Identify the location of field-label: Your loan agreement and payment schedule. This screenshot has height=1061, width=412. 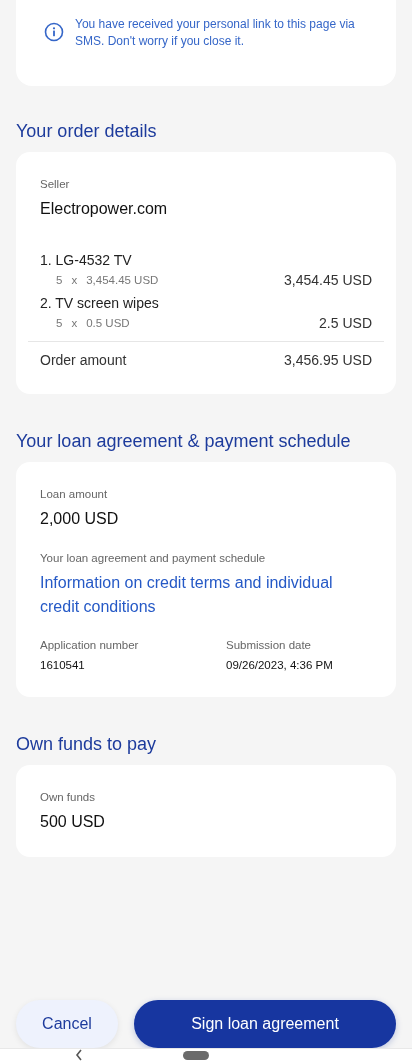
(153, 558).